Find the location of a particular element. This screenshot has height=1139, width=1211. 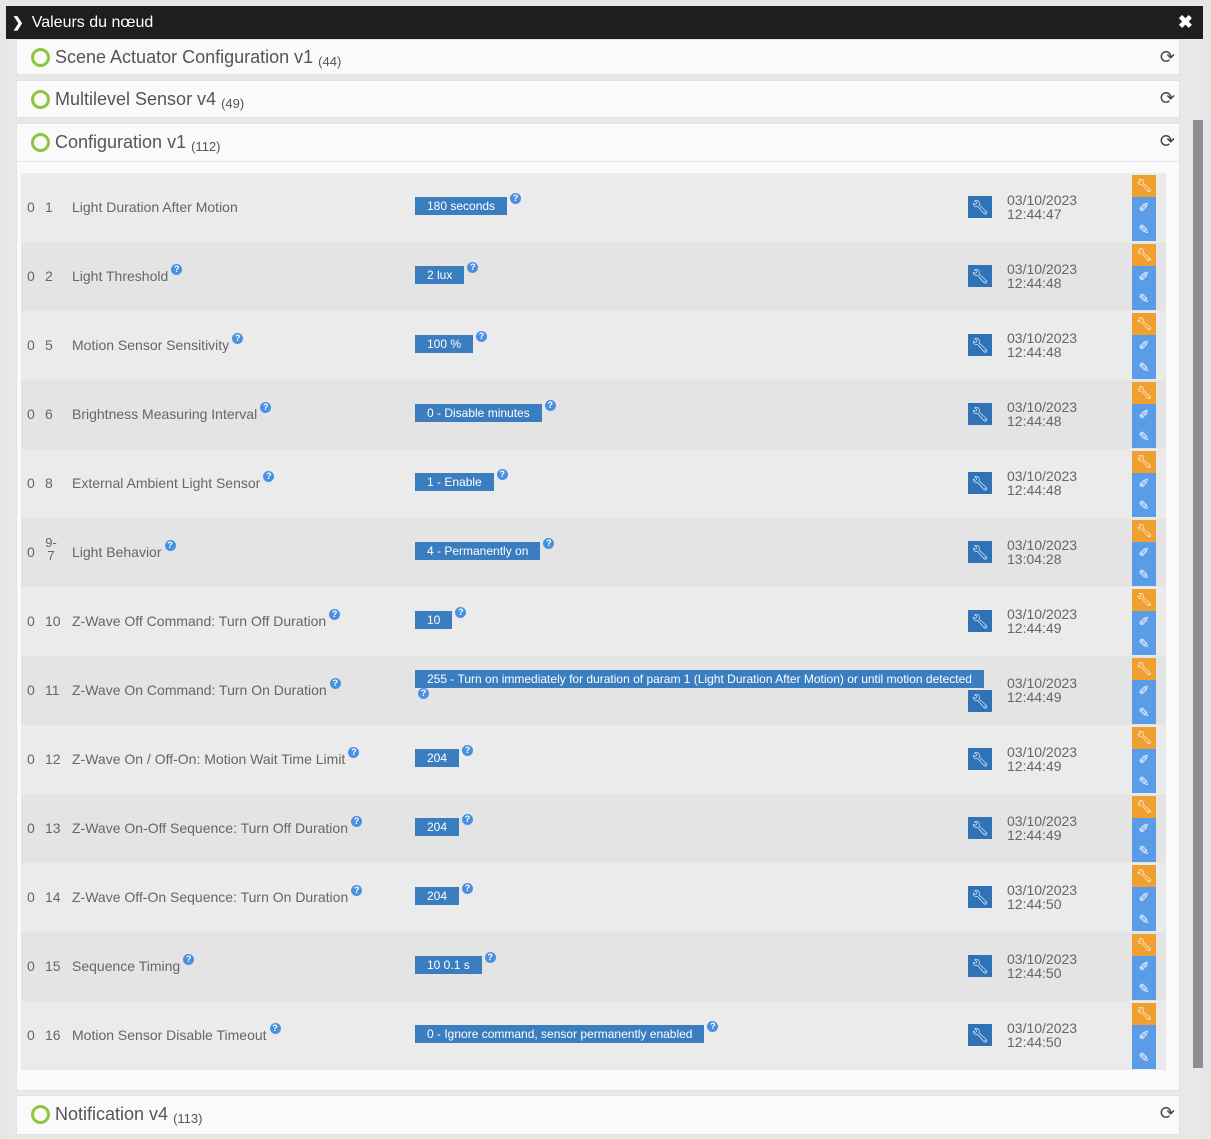

value-badge: 180 seconds is located at coordinates (461, 206).